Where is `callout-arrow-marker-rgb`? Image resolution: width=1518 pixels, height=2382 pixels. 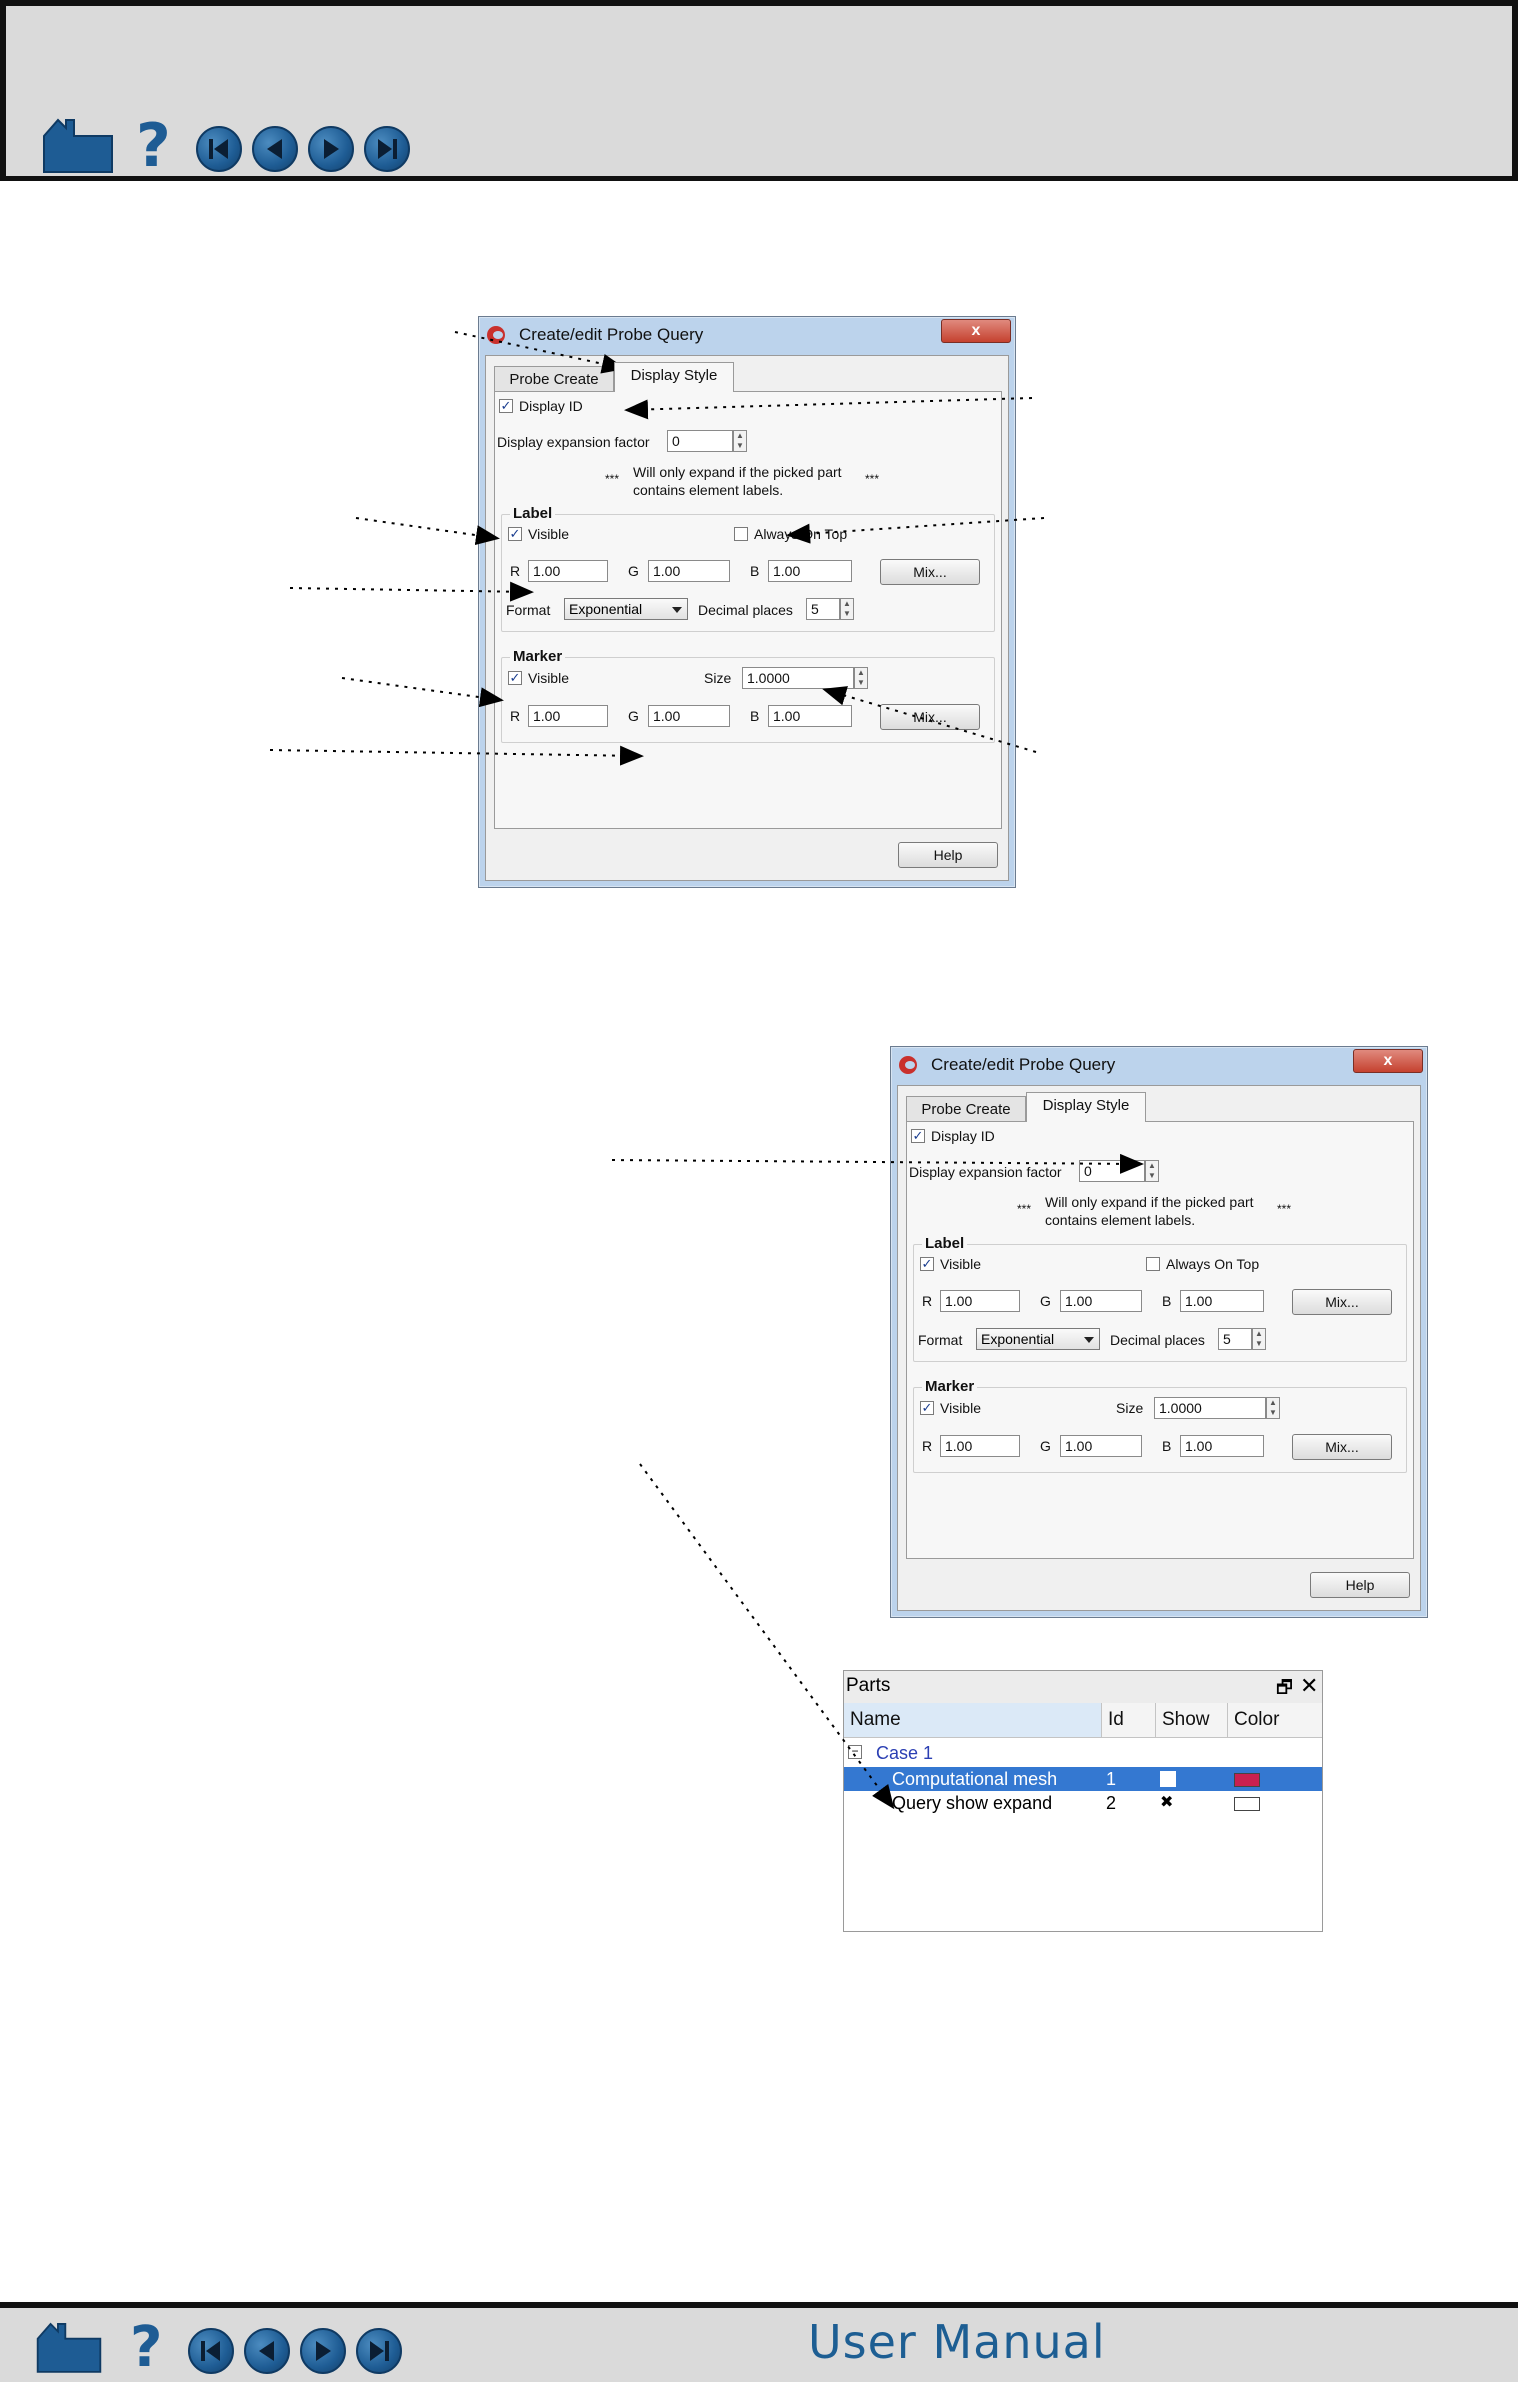 callout-arrow-marker-rgb is located at coordinates (456, 755).